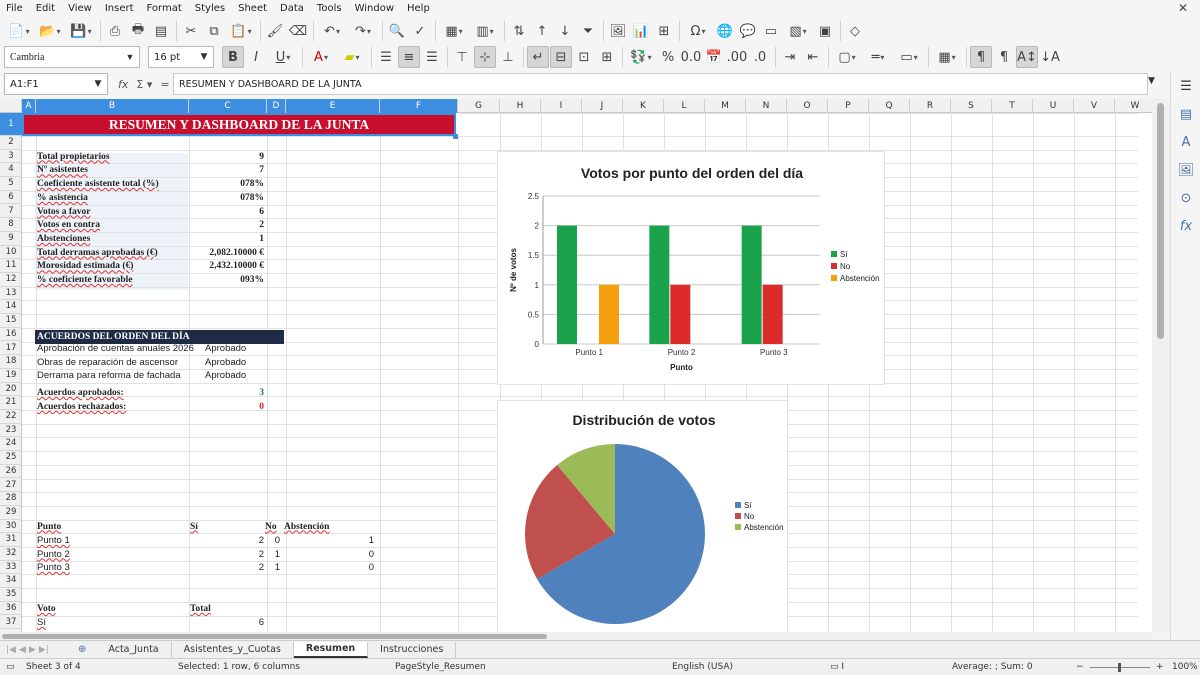  What do you see at coordinates (848, 106) in the screenshot?
I see `column-header: P` at bounding box center [848, 106].